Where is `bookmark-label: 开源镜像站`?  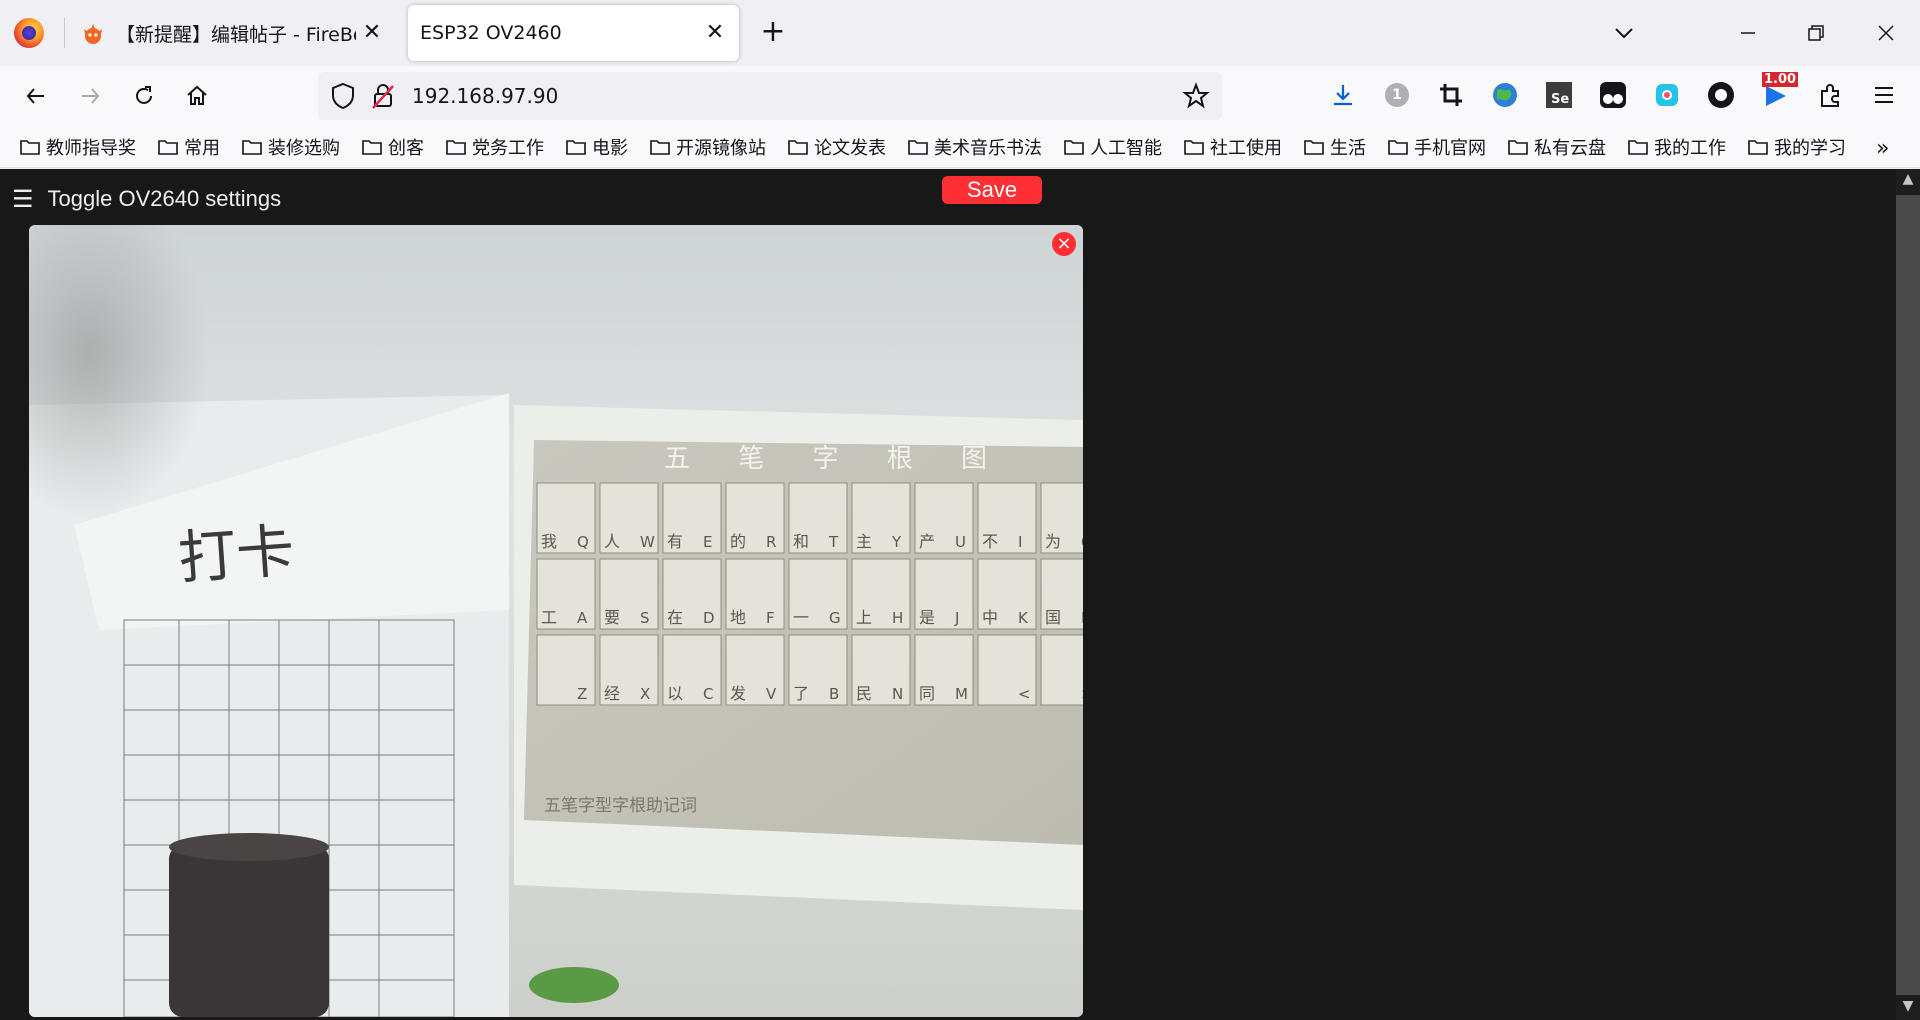
bookmark-label: 开源镜像站 is located at coordinates (721, 148).